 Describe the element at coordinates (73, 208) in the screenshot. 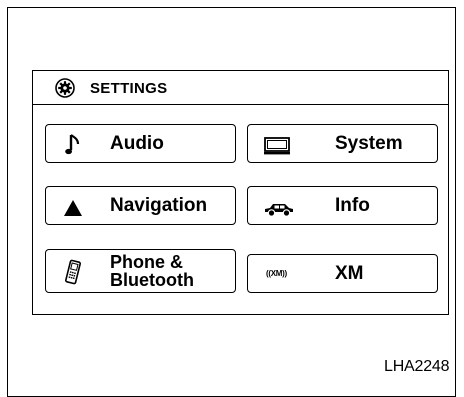

I see `triangle-arrow-icon` at that location.